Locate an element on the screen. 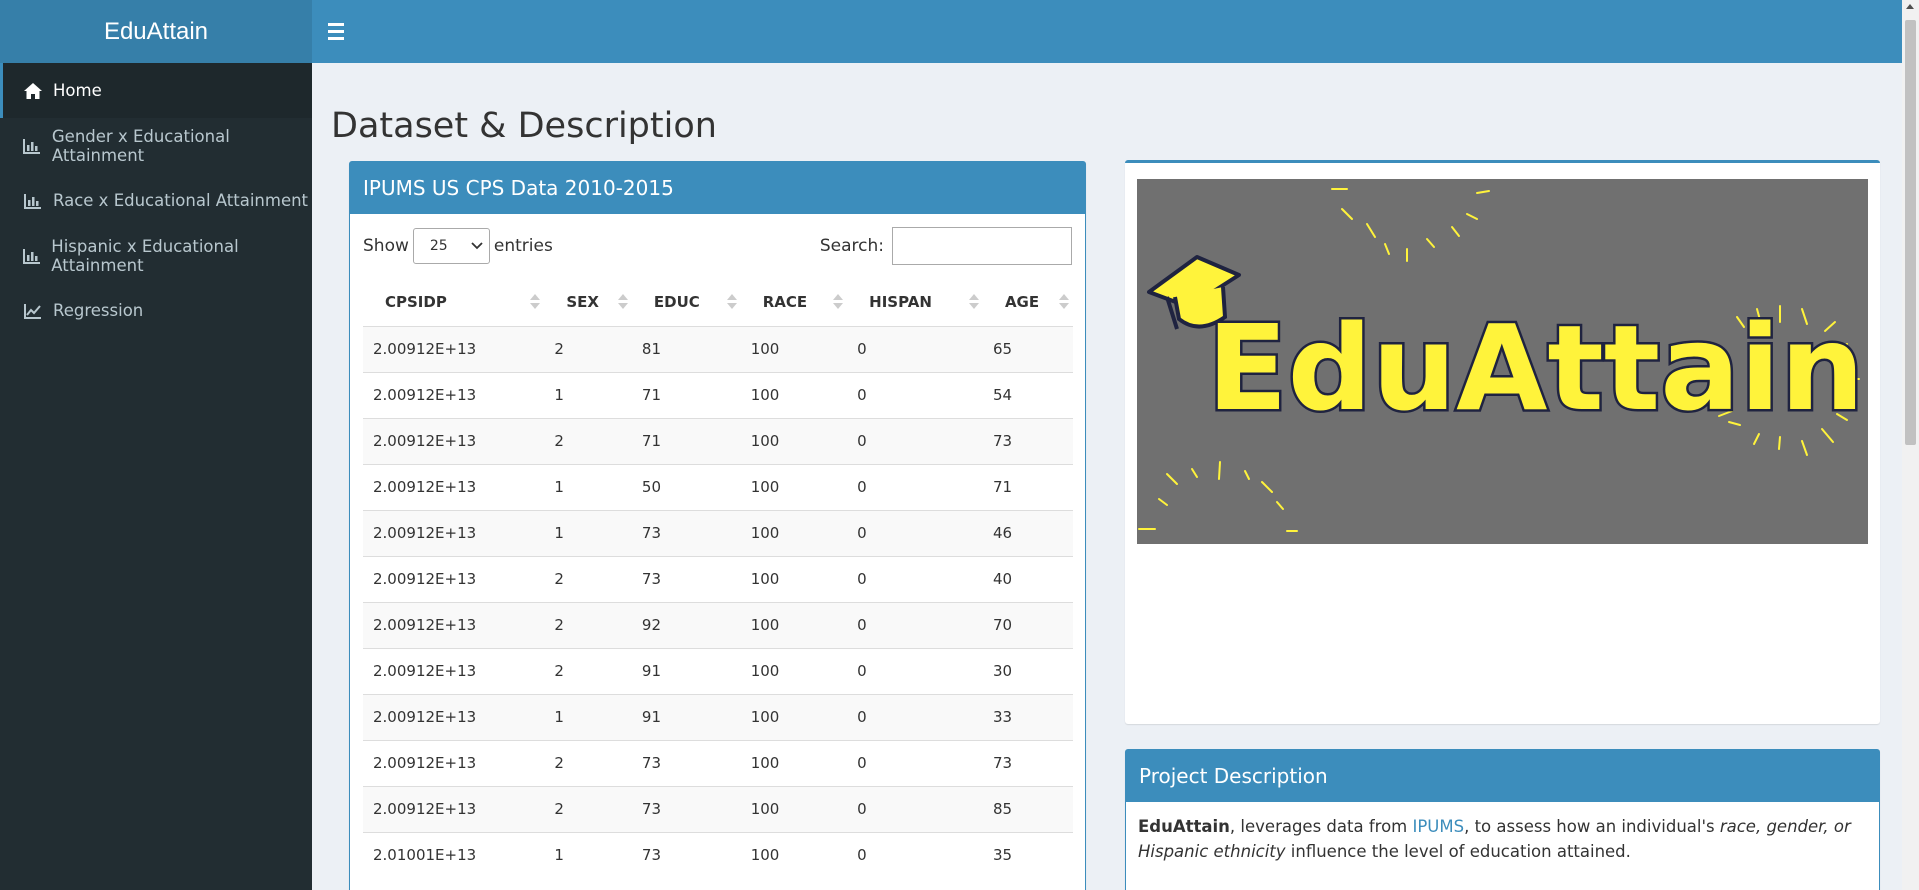  sidebar-item-gender: Gender x Educational Attainment is located at coordinates (156, 145).